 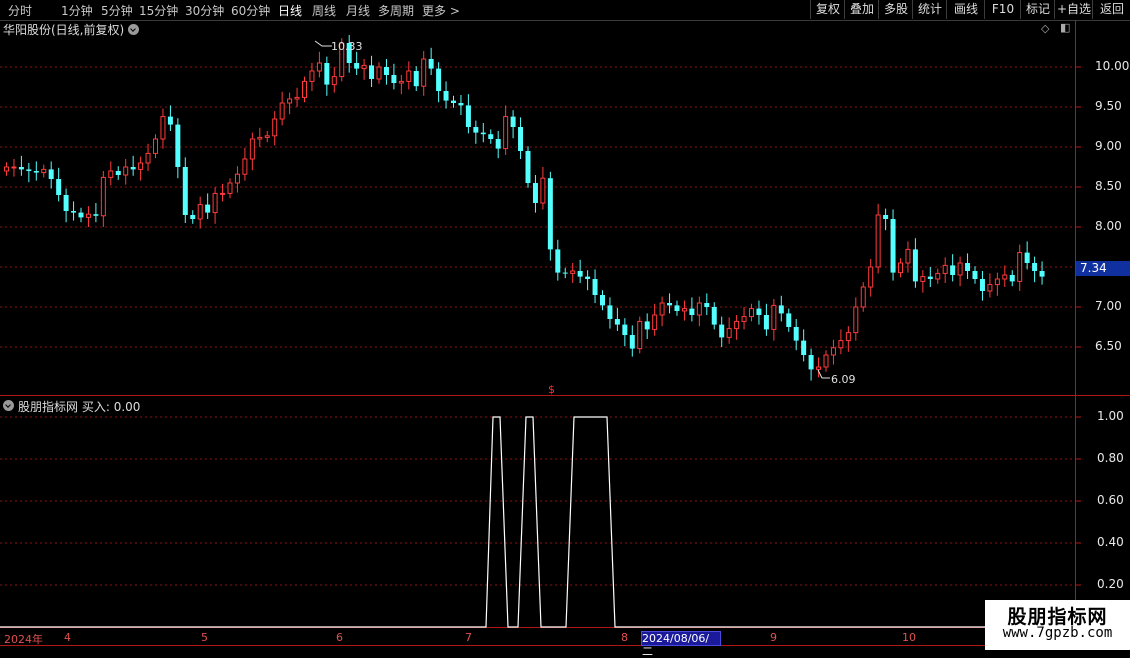 I want to click on price-axis-label: 9.50, so click(x=1108, y=106).